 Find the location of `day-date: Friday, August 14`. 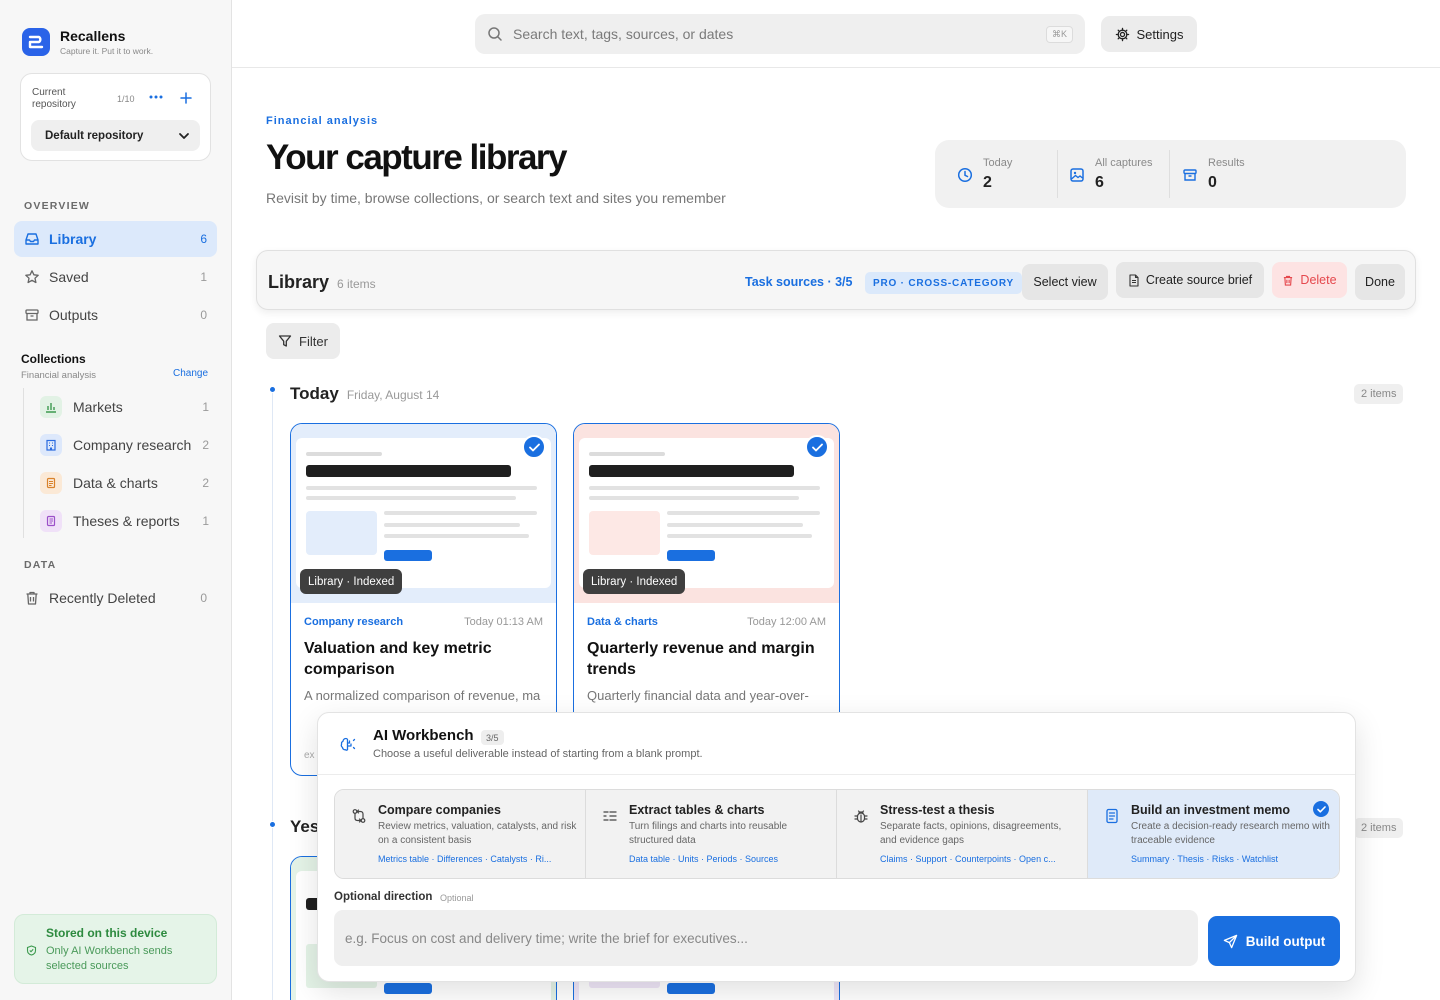

day-date: Friday, August 14 is located at coordinates (393, 395).